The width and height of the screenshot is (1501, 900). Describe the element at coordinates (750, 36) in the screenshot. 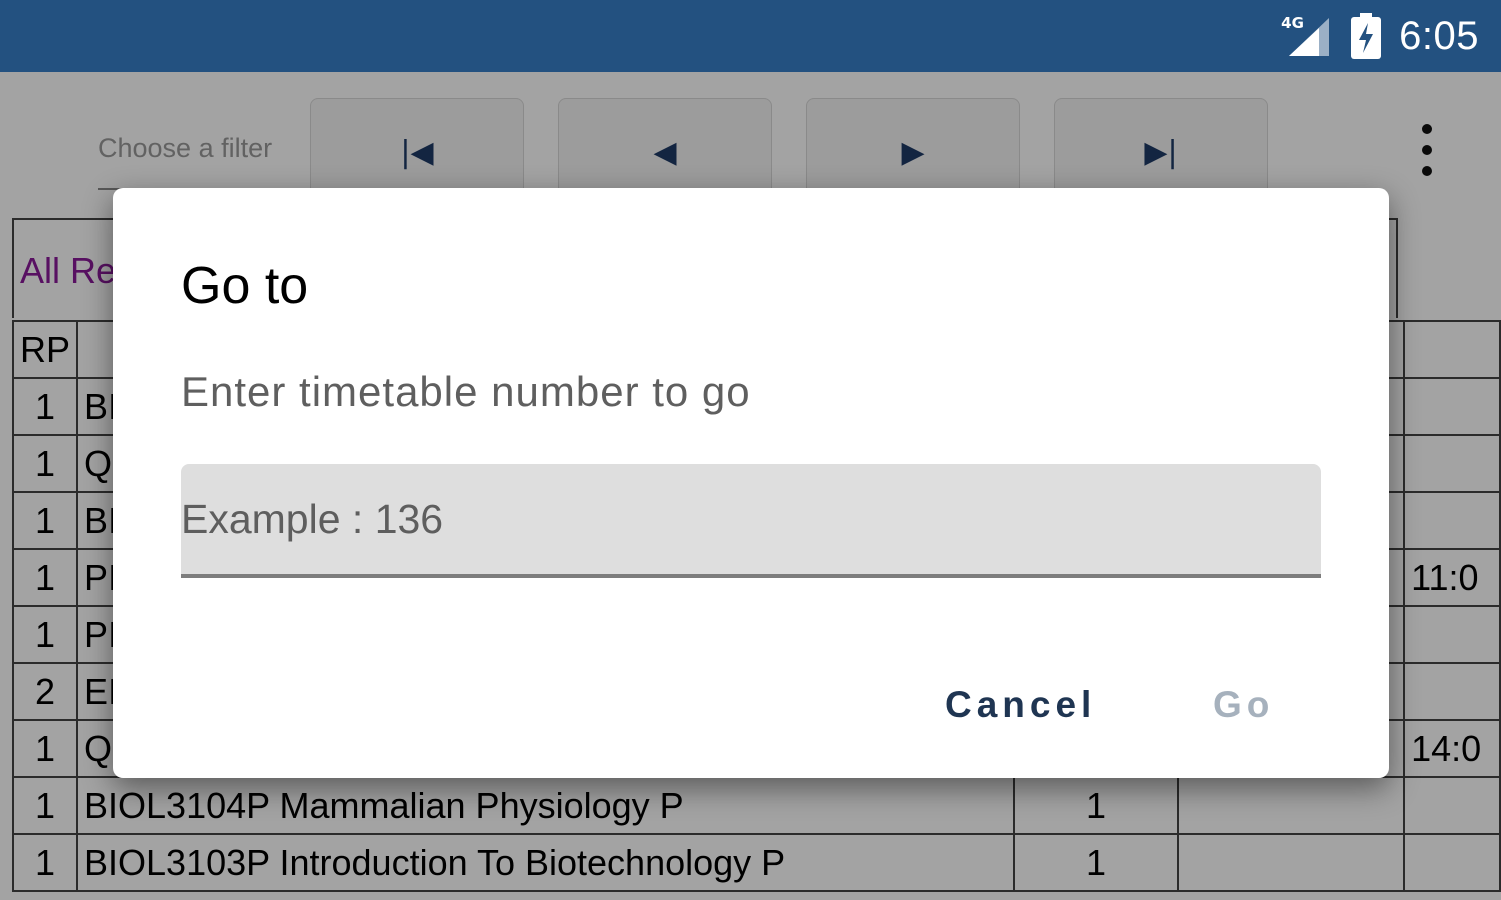

I see `status-bar: 4G 6:05` at that location.